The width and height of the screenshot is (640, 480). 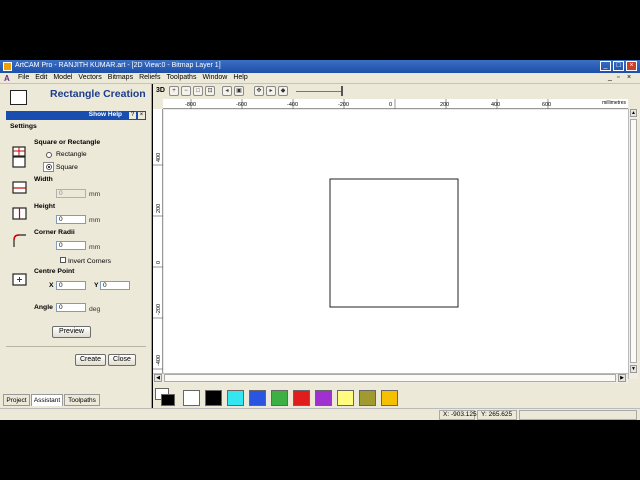 I want to click on status-bar: X: -903.125 Y: 265.625, so click(x=320, y=414).